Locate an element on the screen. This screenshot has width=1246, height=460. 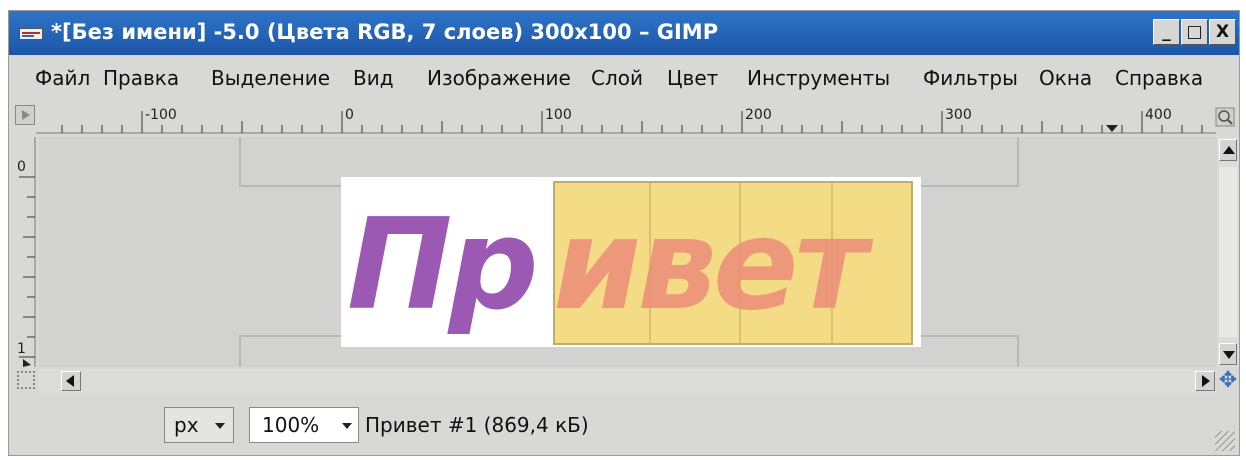
resize-grip-icon is located at coordinates (1225, 441).